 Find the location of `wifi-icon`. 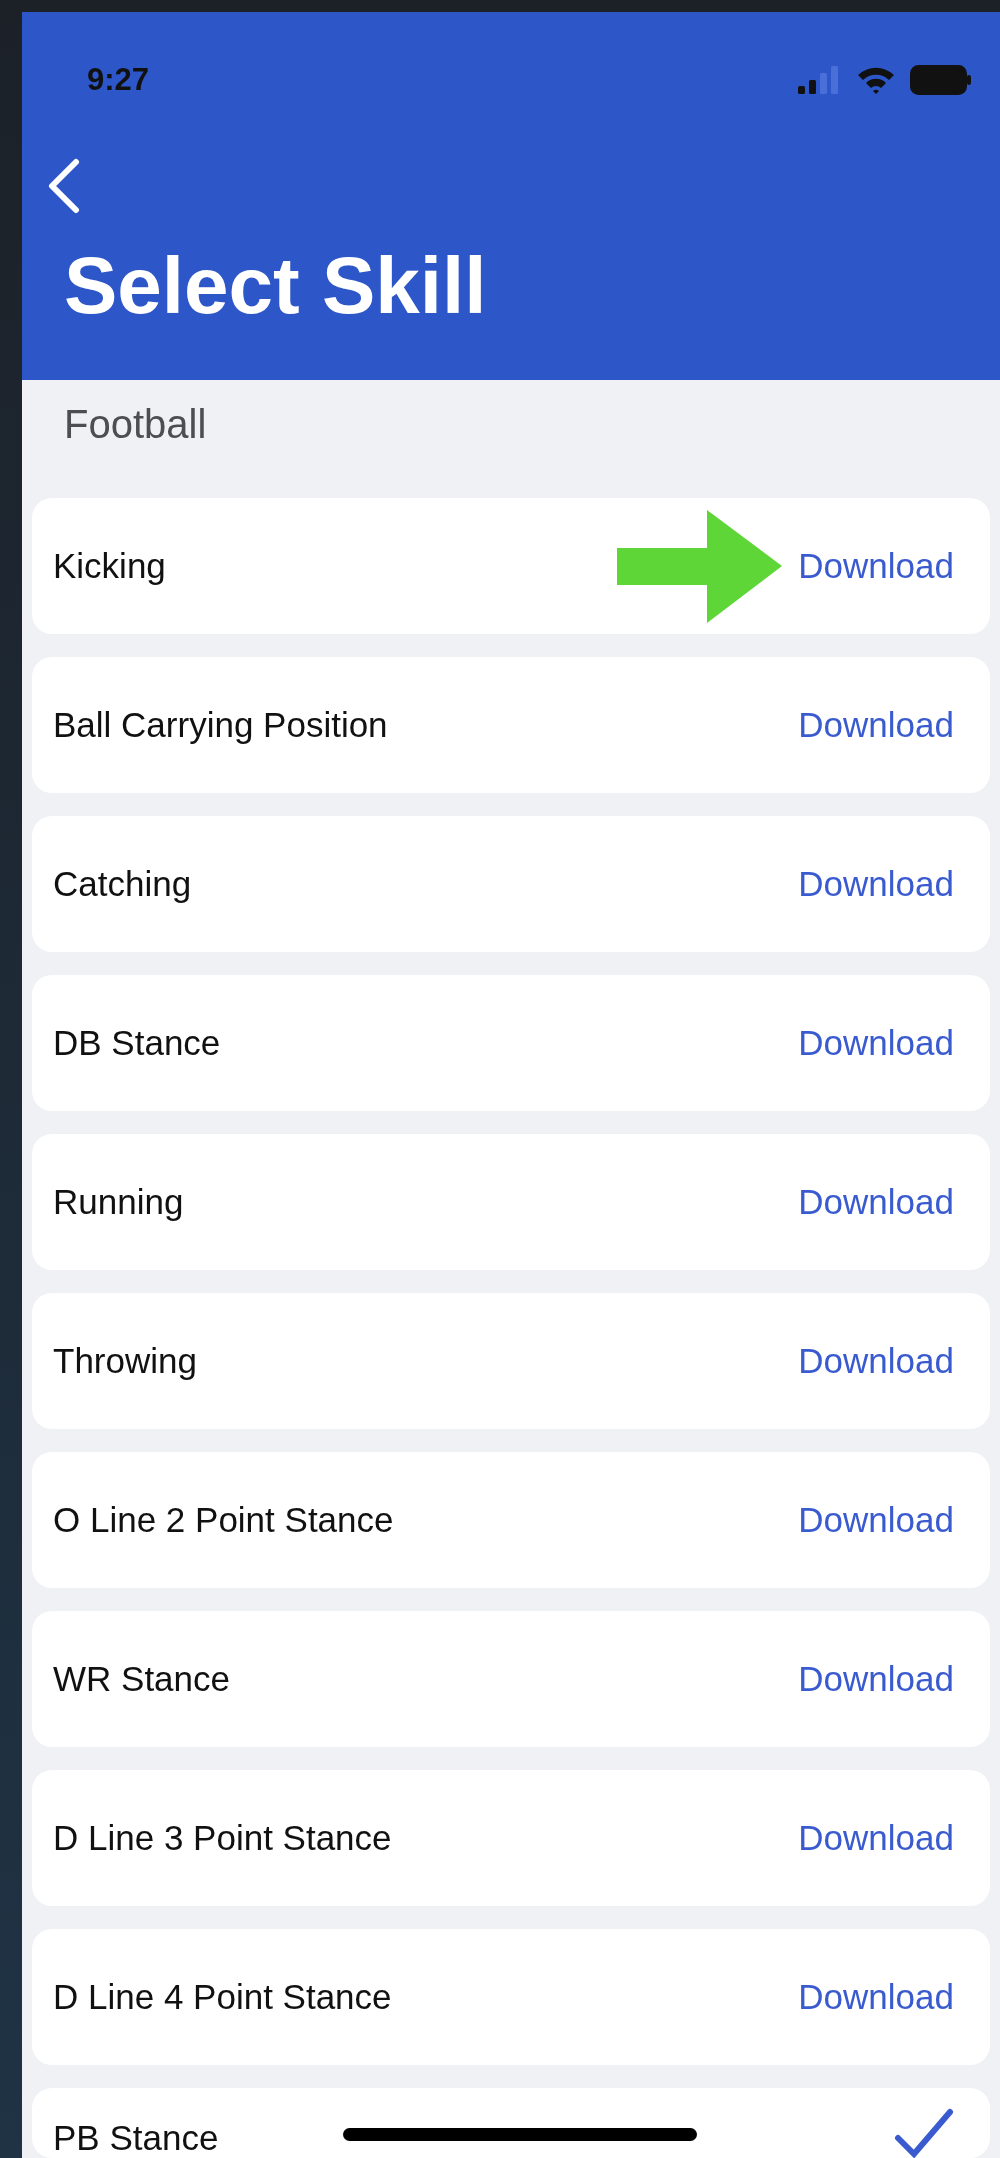

wifi-icon is located at coordinates (876, 80).